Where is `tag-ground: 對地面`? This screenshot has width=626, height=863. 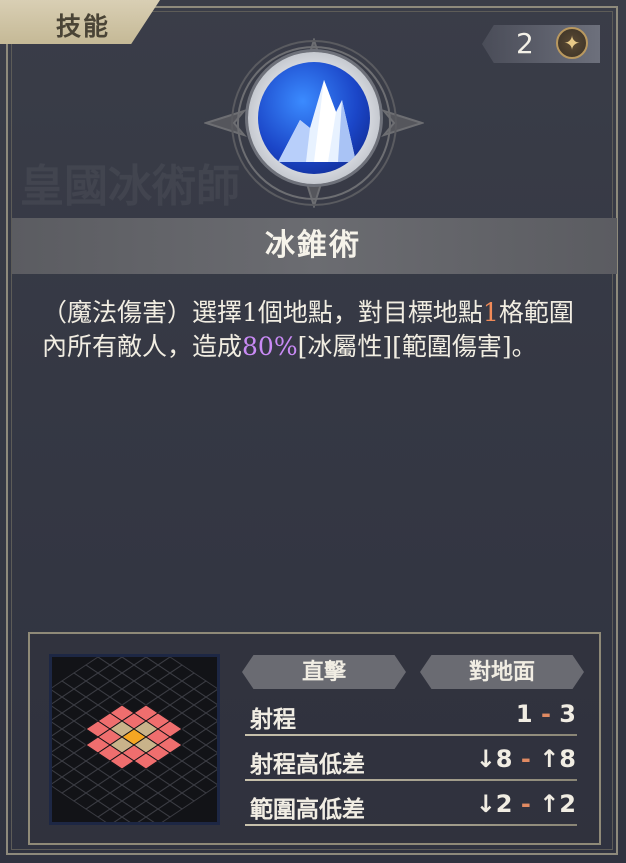 tag-ground: 對地面 is located at coordinates (502, 672).